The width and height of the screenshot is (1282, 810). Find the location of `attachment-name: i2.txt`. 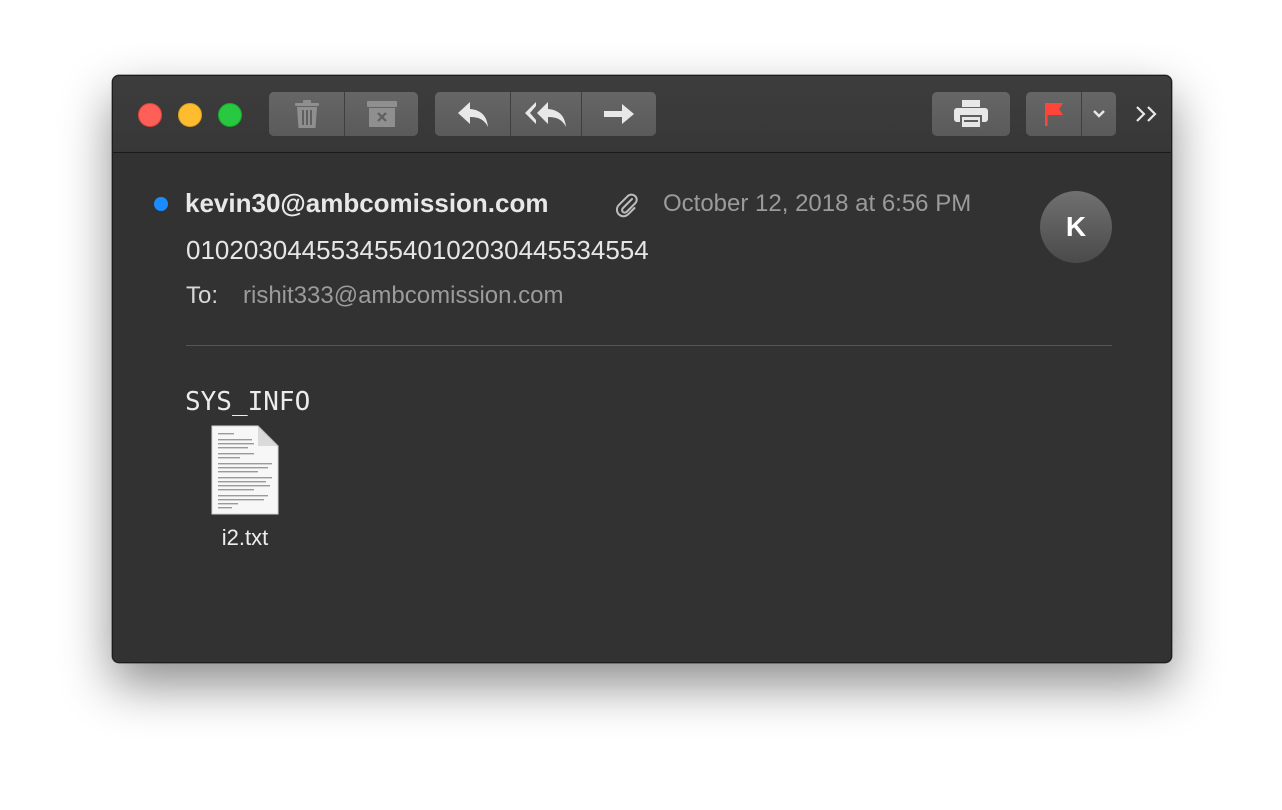

attachment-name: i2.txt is located at coordinates (245, 537).